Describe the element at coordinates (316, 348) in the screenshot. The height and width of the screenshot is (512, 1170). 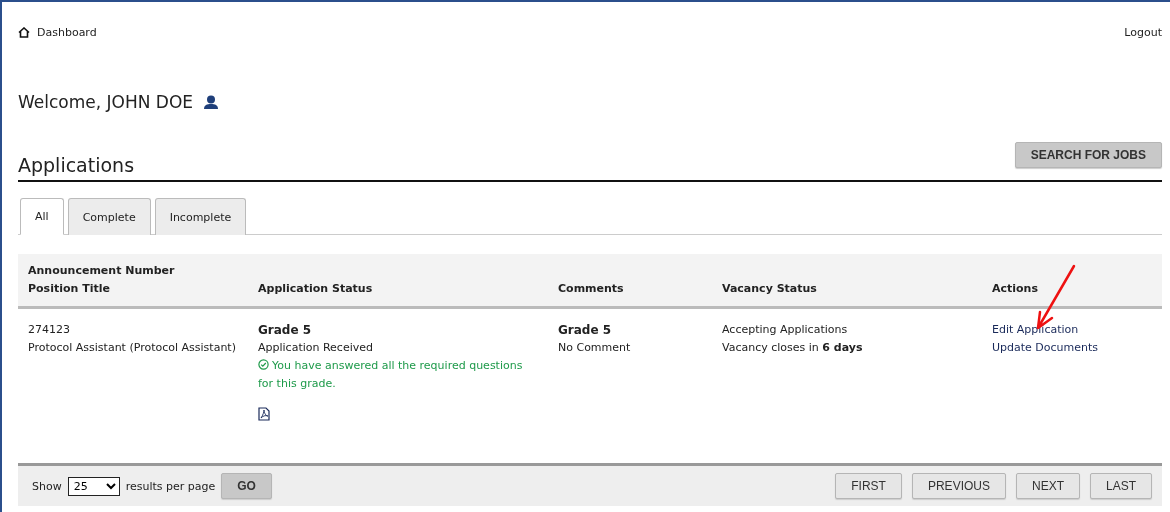
I see `application-status: Application Received` at that location.